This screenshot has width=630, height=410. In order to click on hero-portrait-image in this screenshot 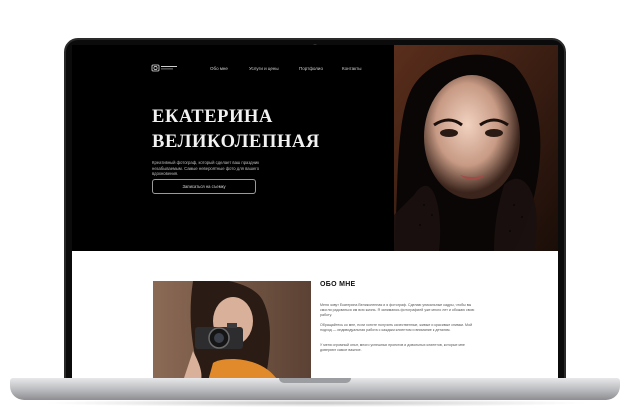, I will do `click(476, 148)`.